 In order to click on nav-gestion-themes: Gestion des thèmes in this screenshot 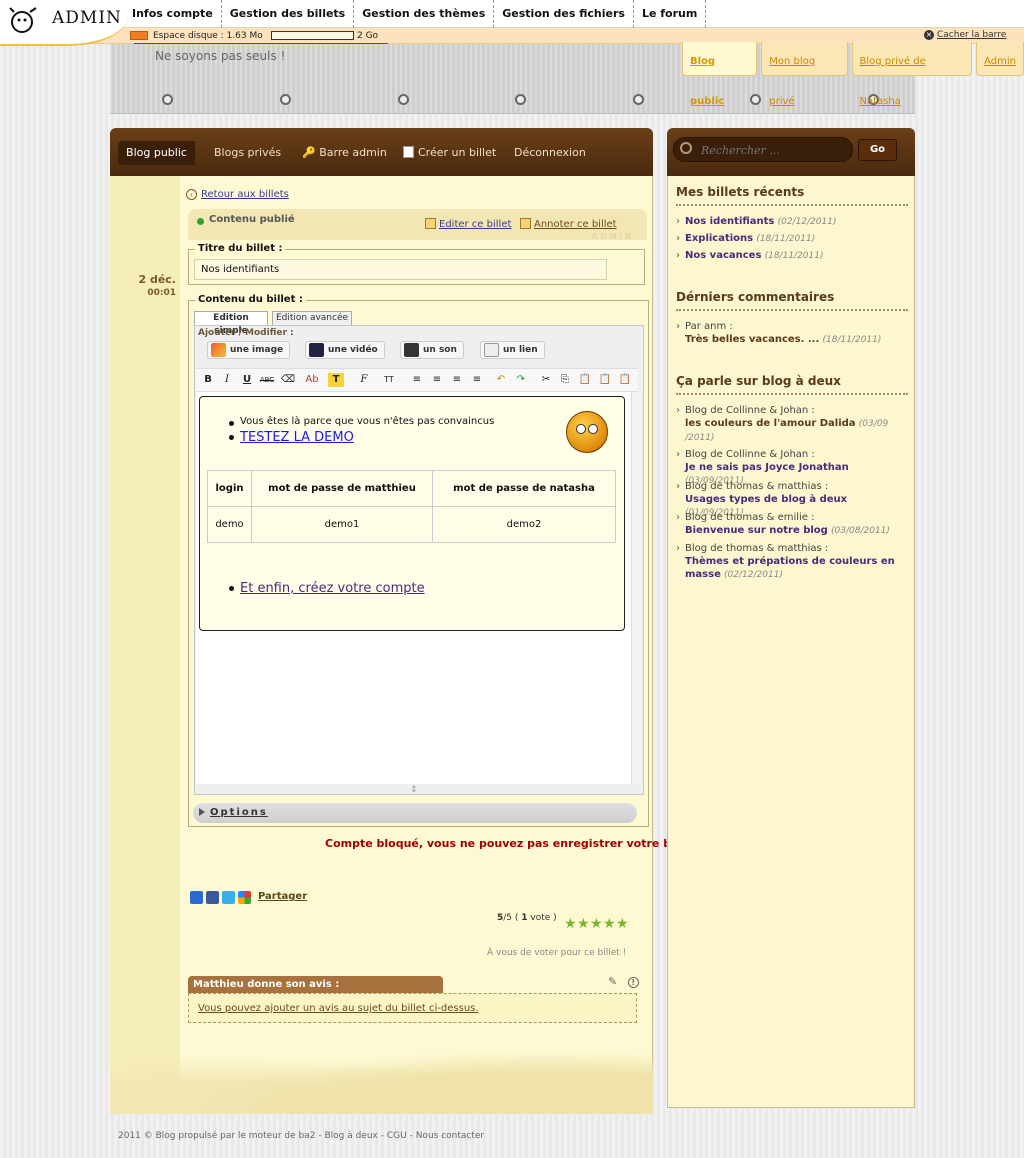, I will do `click(424, 14)`.